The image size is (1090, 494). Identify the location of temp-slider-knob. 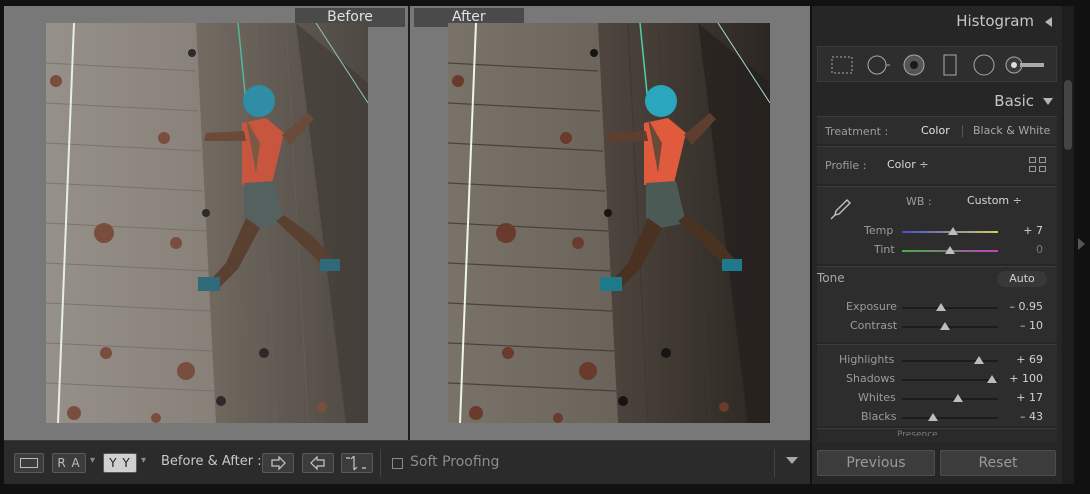
(952, 231).